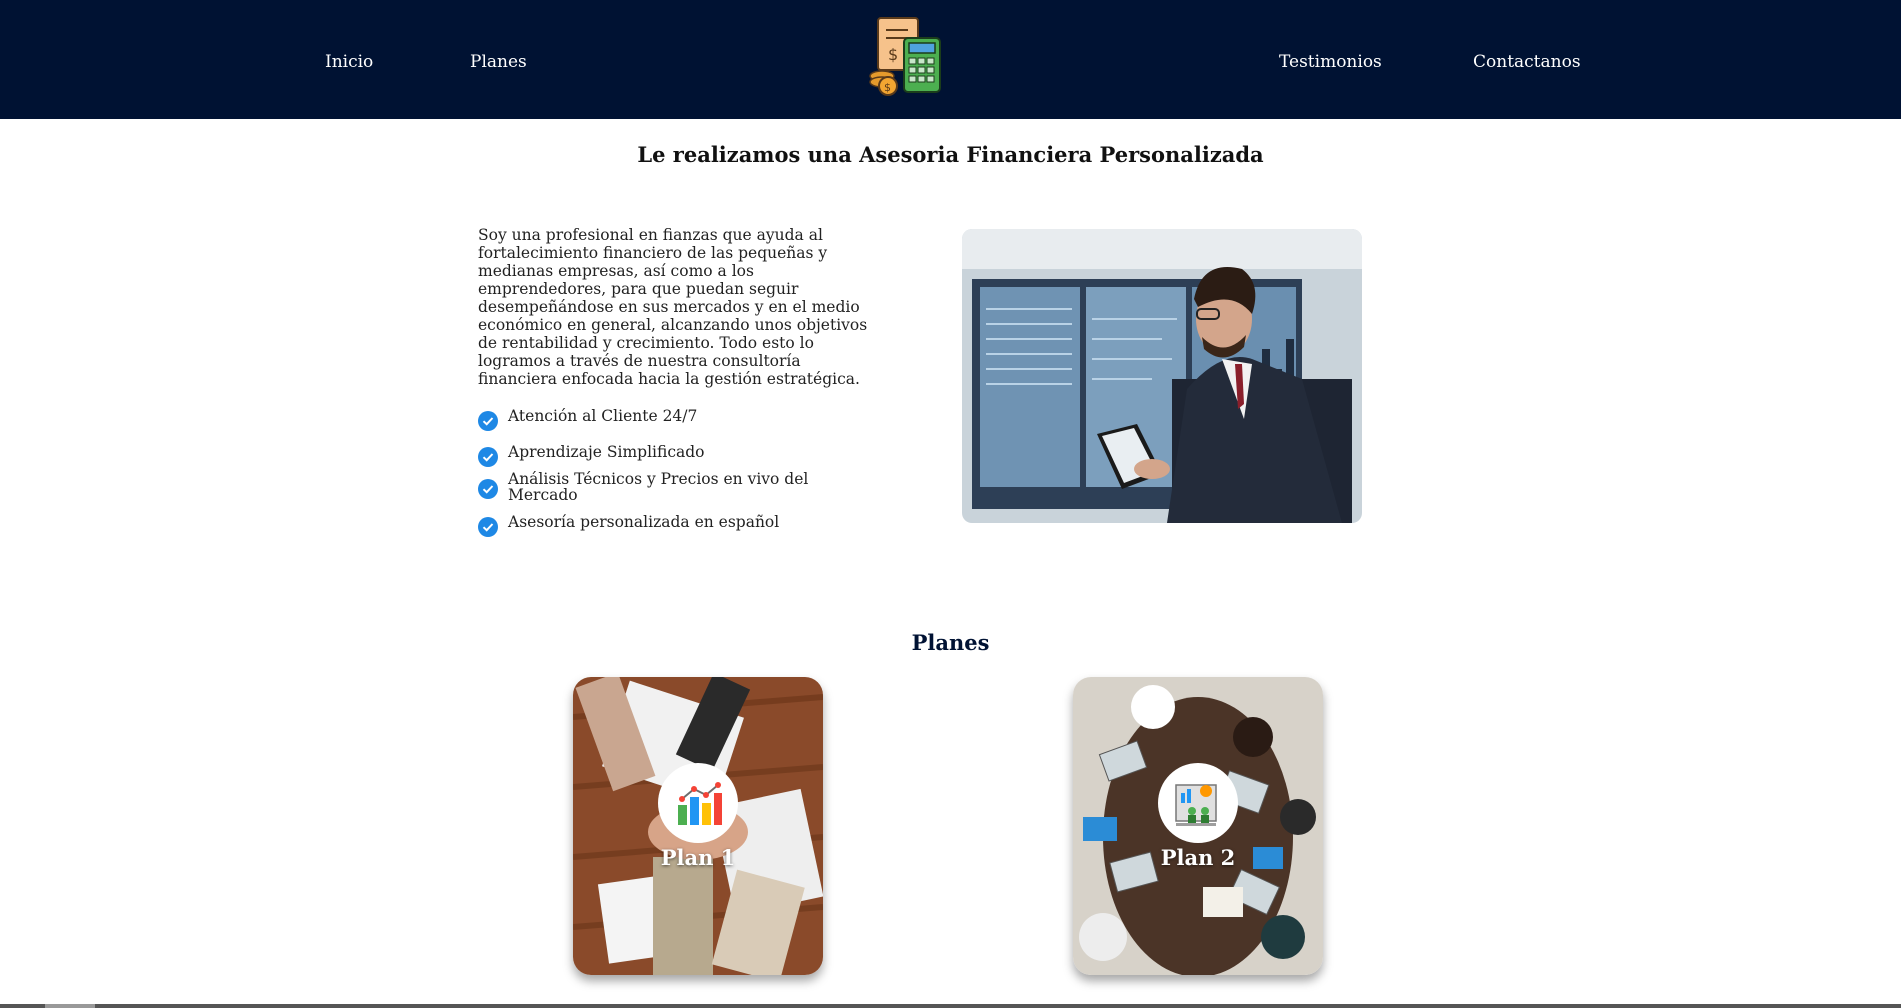 The height and width of the screenshot is (1008, 1901). Describe the element at coordinates (698, 857) in the screenshot. I see `plan-label: Plan 1` at that location.